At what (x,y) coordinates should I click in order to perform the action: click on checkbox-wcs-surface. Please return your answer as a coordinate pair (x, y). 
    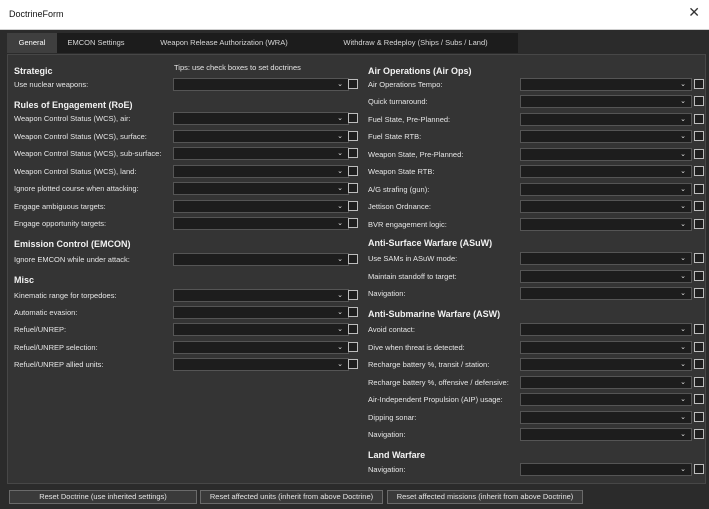
    Looking at the image, I should click on (353, 136).